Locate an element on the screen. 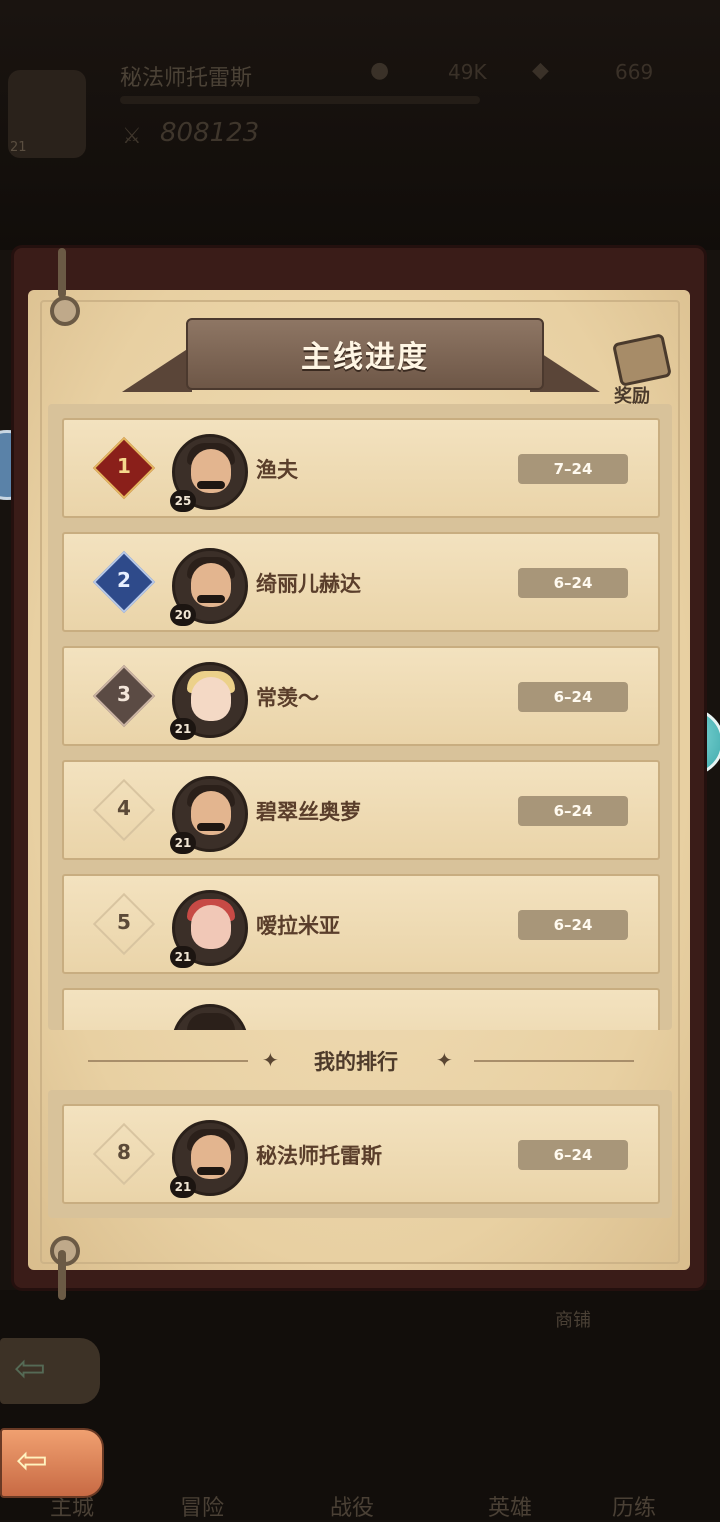 The image size is (720, 1522). nav-item-adventure: 冒险 is located at coordinates (202, 1508).